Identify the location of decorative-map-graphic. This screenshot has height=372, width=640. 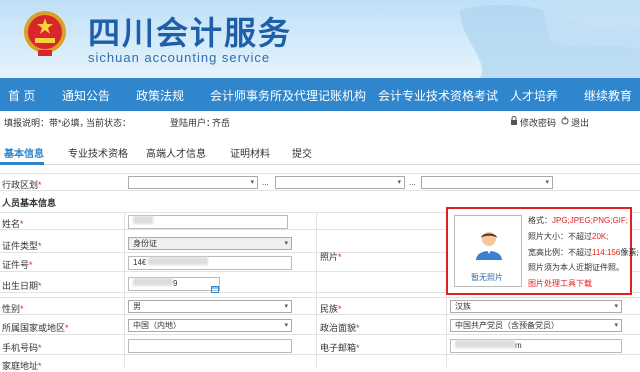
(550, 39).